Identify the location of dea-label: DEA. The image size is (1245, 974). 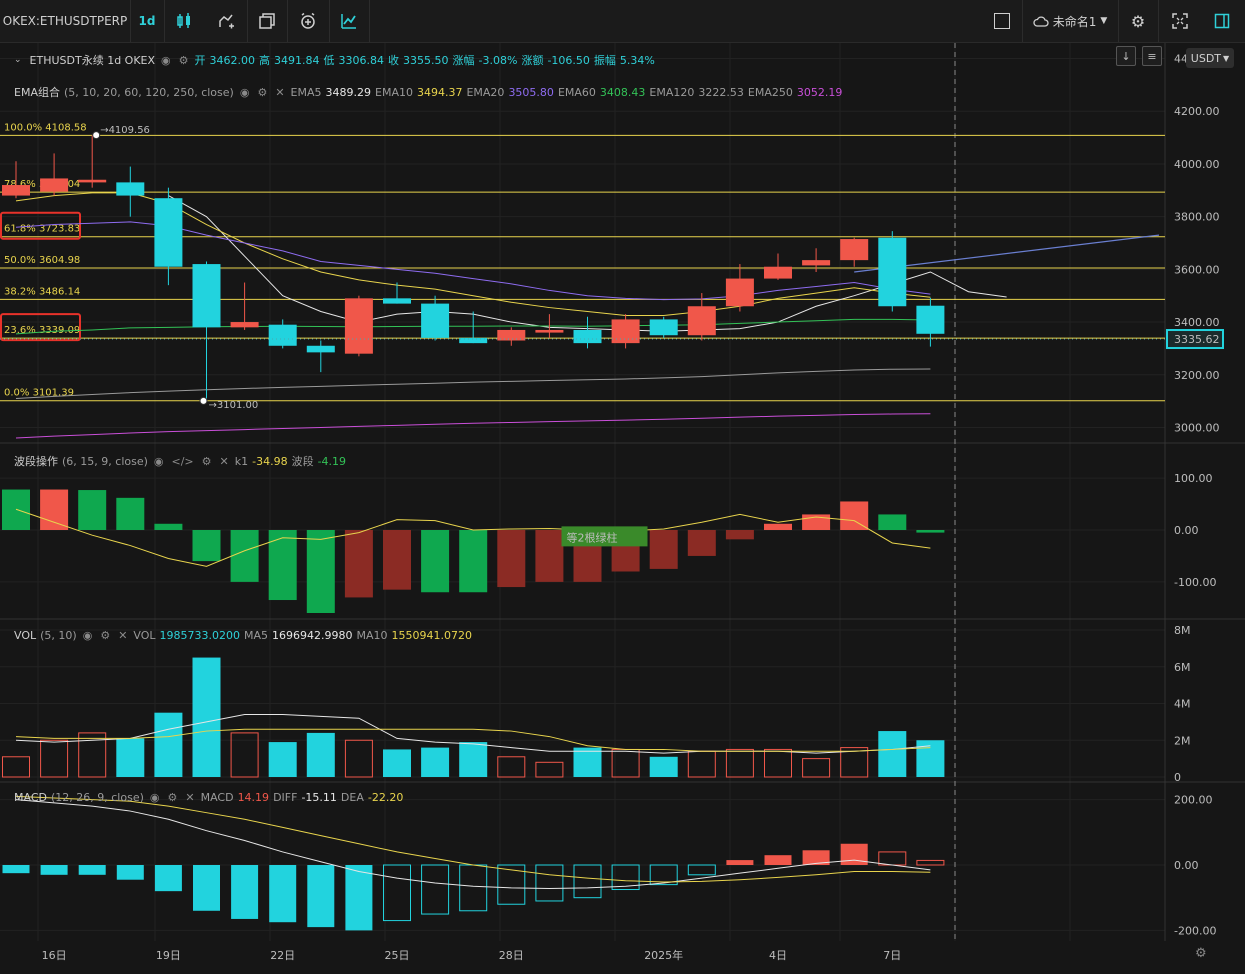
(352, 797).